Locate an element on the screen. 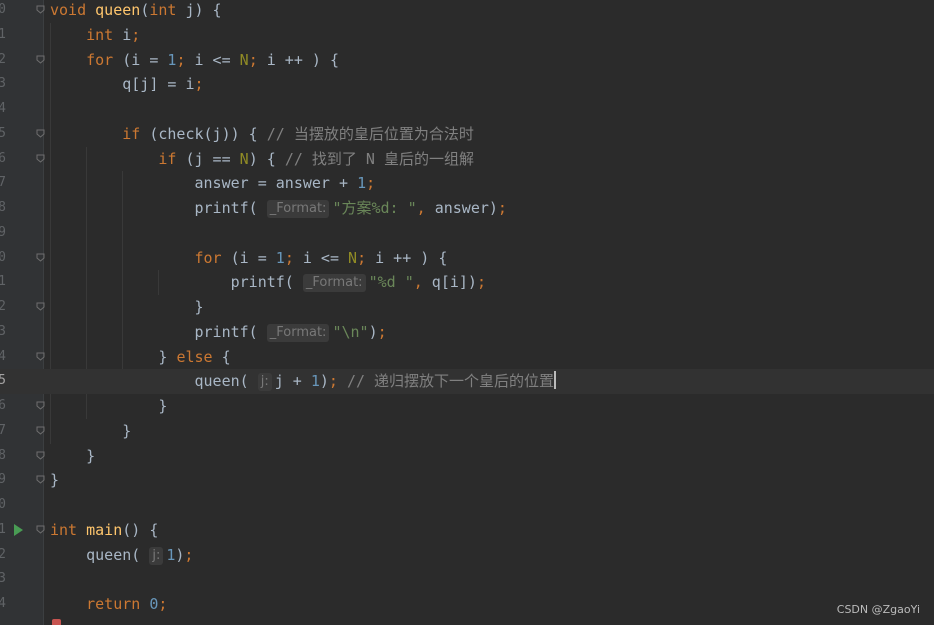  code-line: 1 int i; is located at coordinates (467, 35).